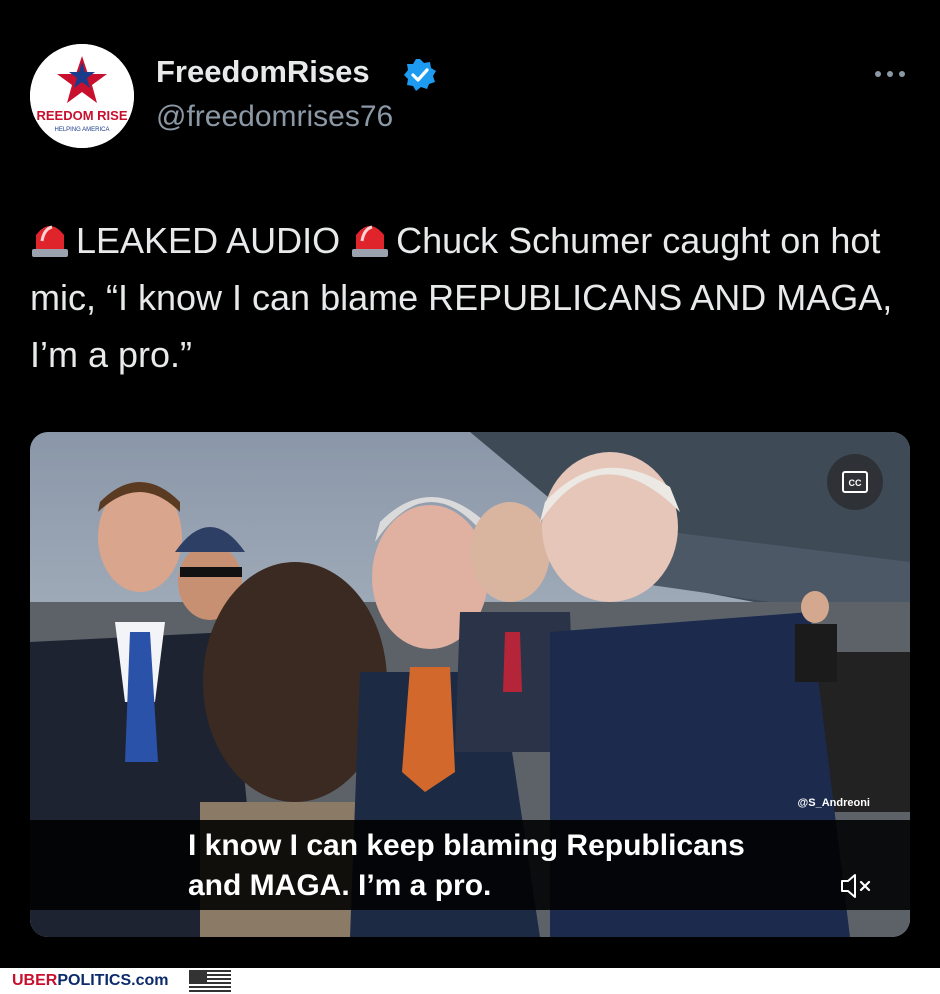 This screenshot has height=994, width=940. I want to click on author-display-name: FreedomRises, so click(263, 72).